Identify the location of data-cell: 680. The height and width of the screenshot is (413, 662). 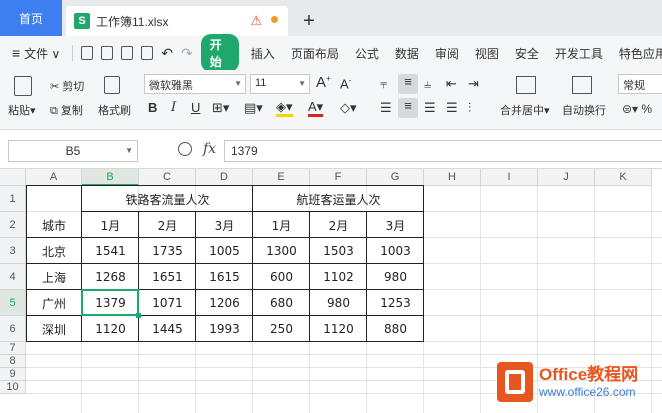
(281, 303).